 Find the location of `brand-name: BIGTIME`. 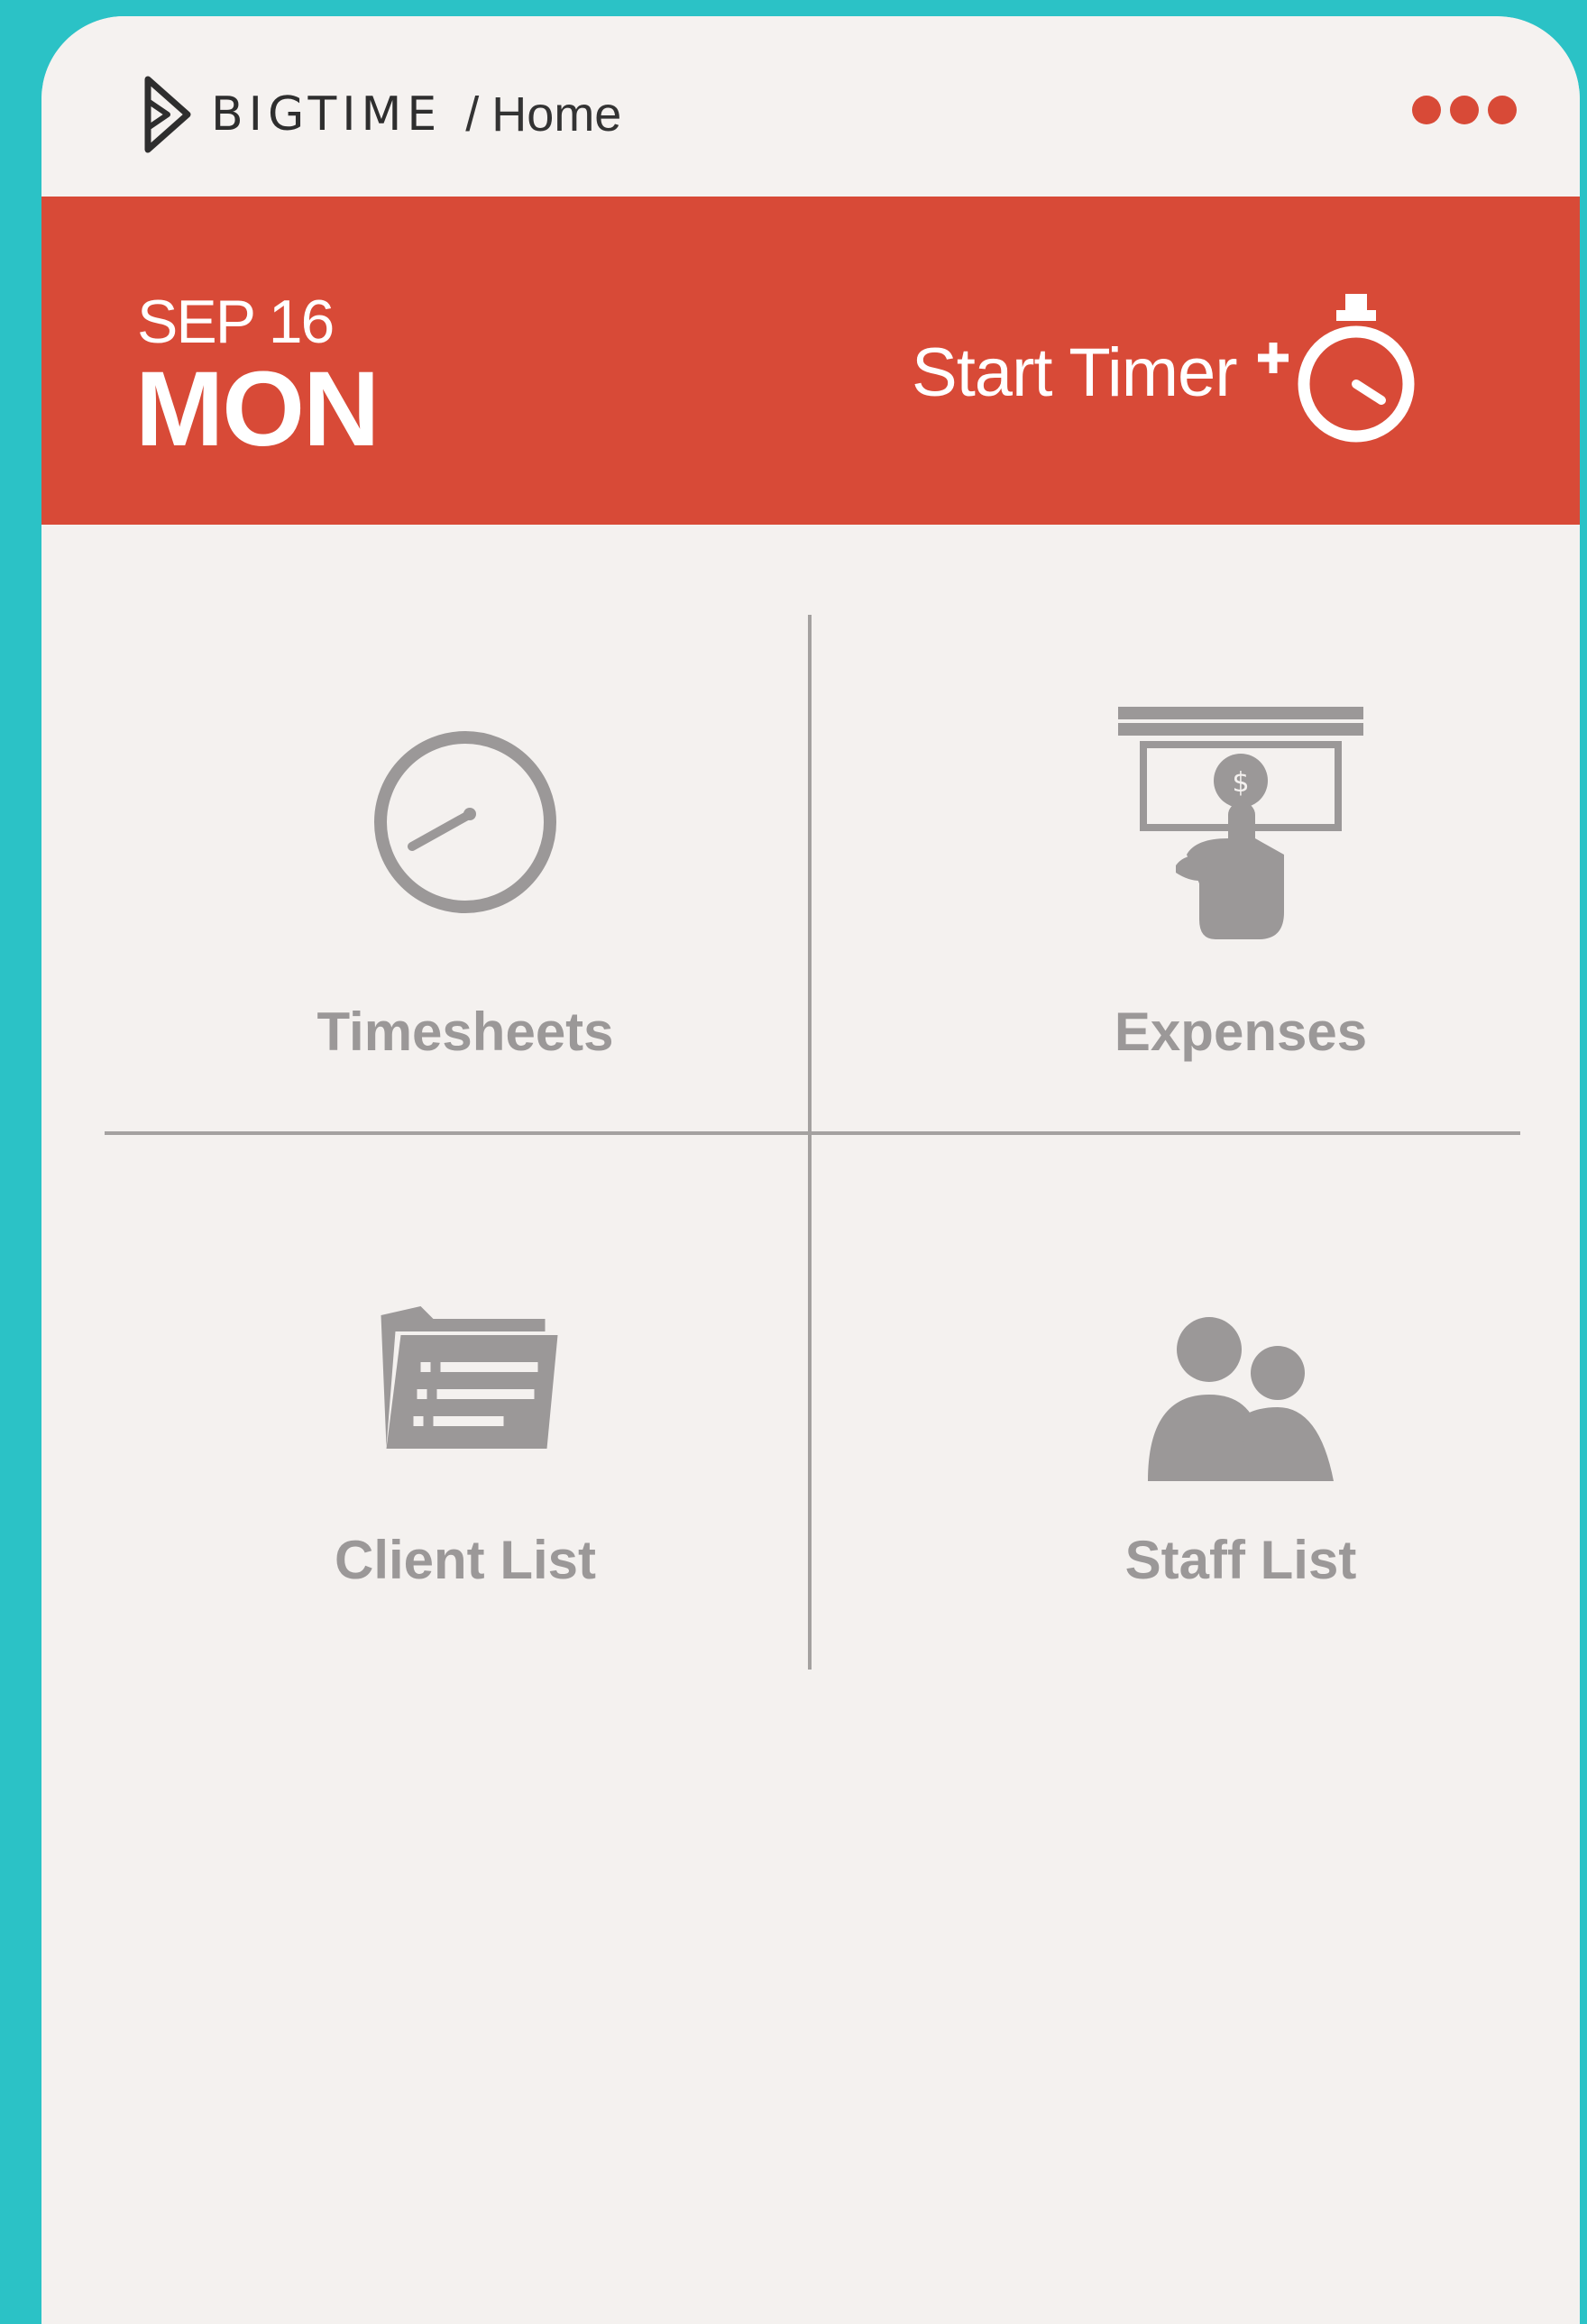

brand-name: BIGTIME is located at coordinates (327, 114).